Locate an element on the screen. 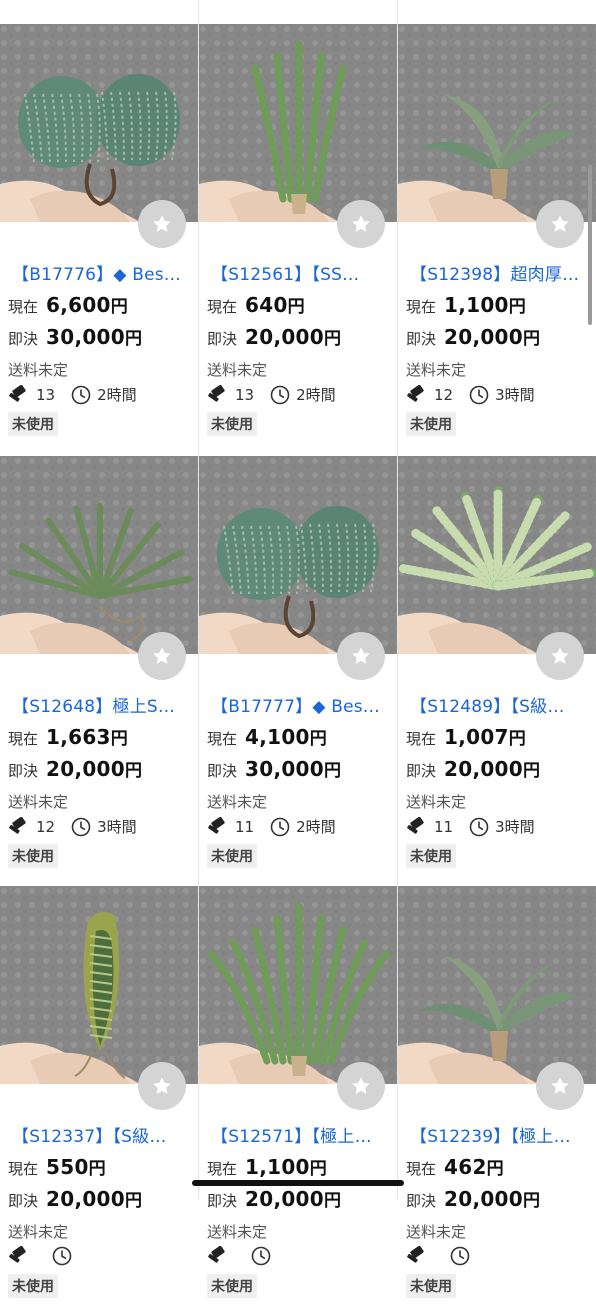 This screenshot has width=596, height=1316. time-remaining: 3時間 is located at coordinates (515, 395).